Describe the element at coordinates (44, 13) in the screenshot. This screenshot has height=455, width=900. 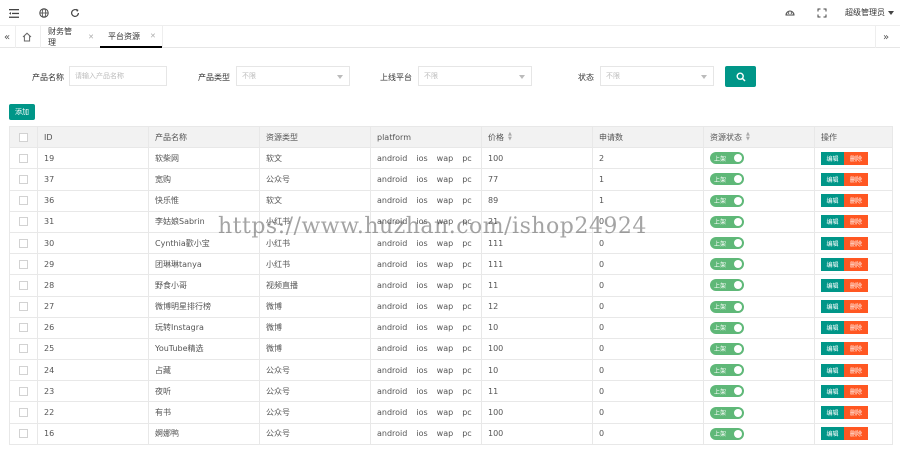
I see `globe-icon` at that location.